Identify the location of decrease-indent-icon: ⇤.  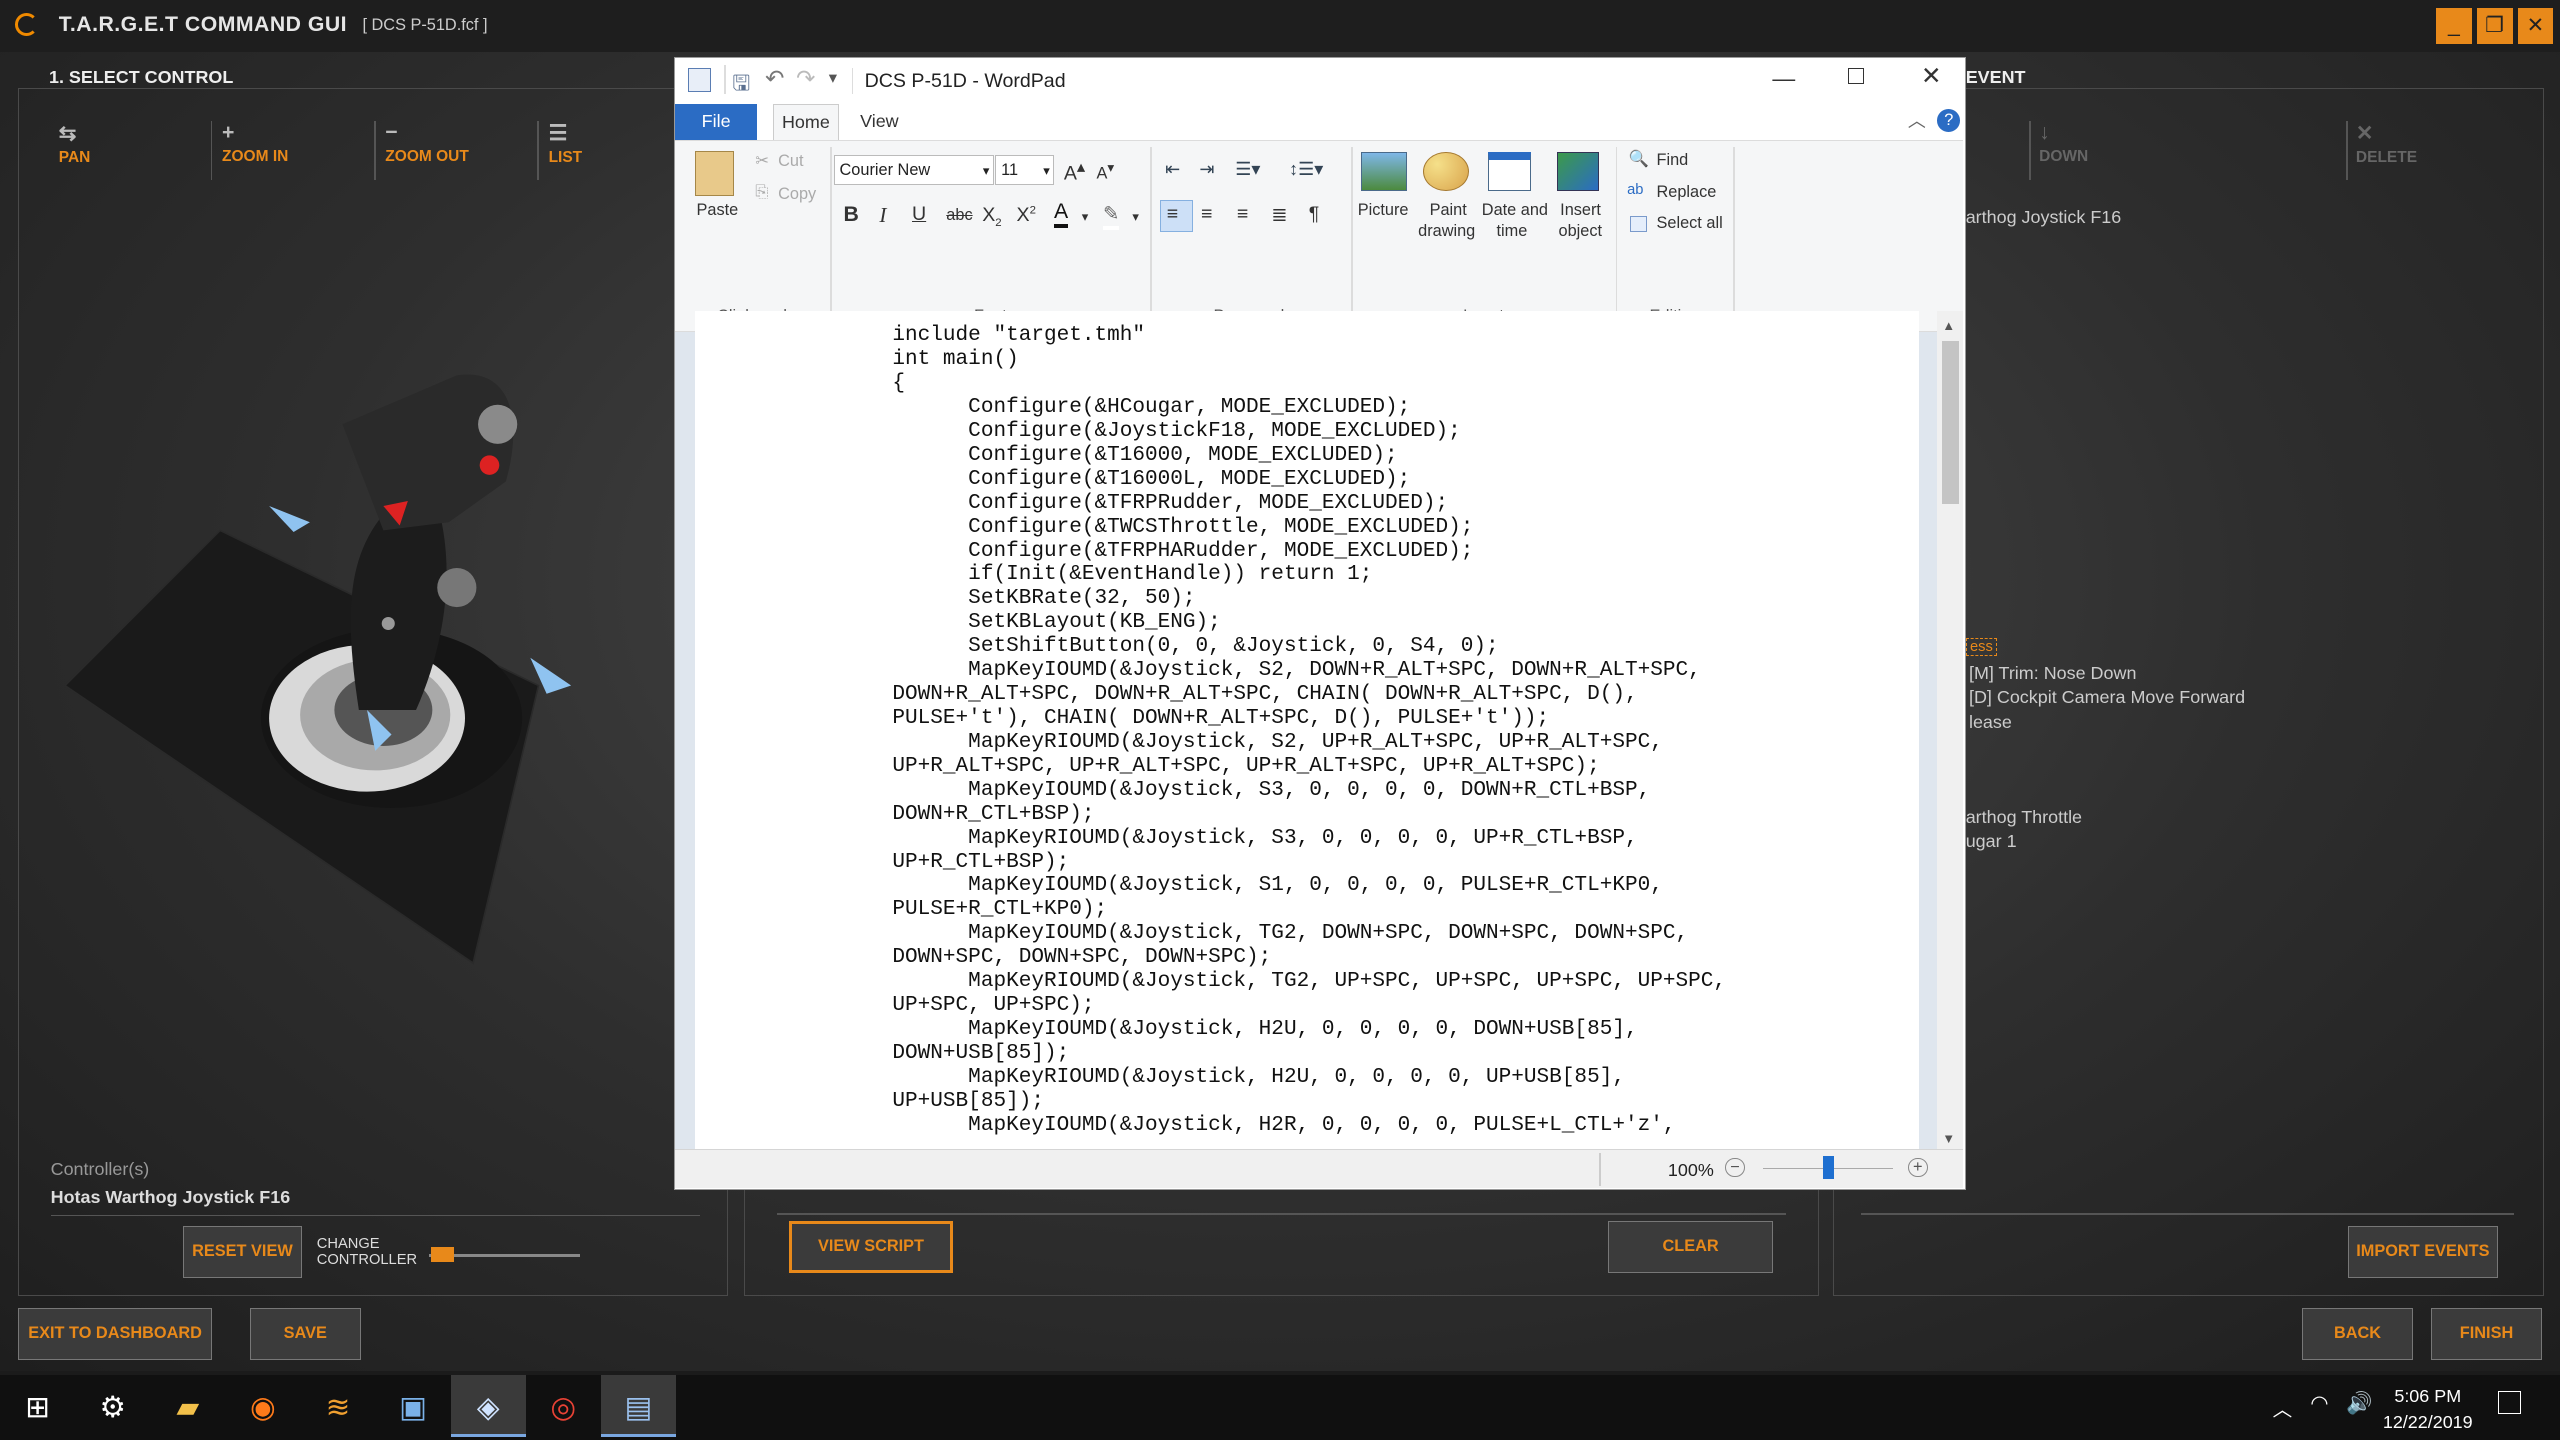
(1172, 169).